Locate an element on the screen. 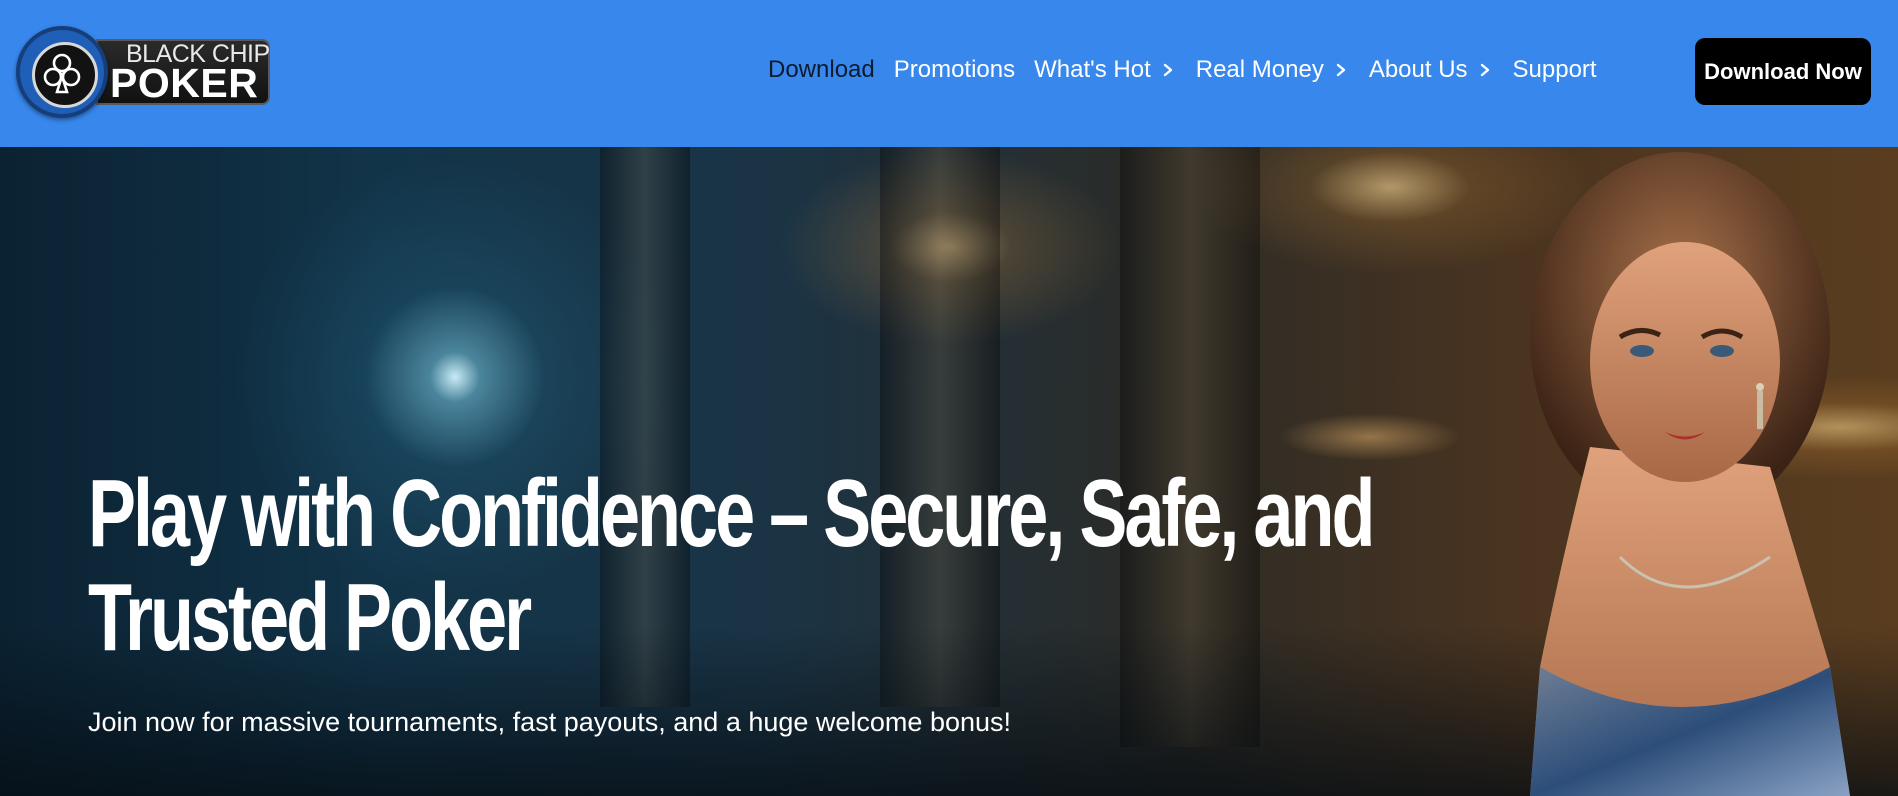 The width and height of the screenshot is (1898, 796). nav-item-whats-hot: What's Hot is located at coordinates (1105, 70).